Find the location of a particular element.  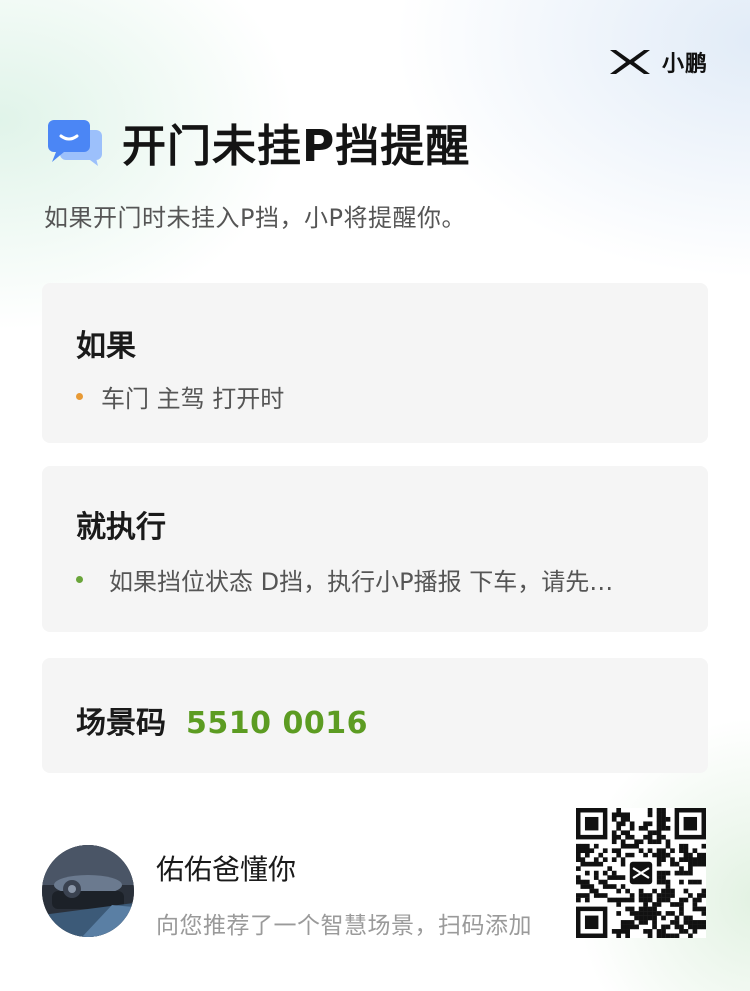

brand-name: 小鹏 is located at coordinates (684, 64).